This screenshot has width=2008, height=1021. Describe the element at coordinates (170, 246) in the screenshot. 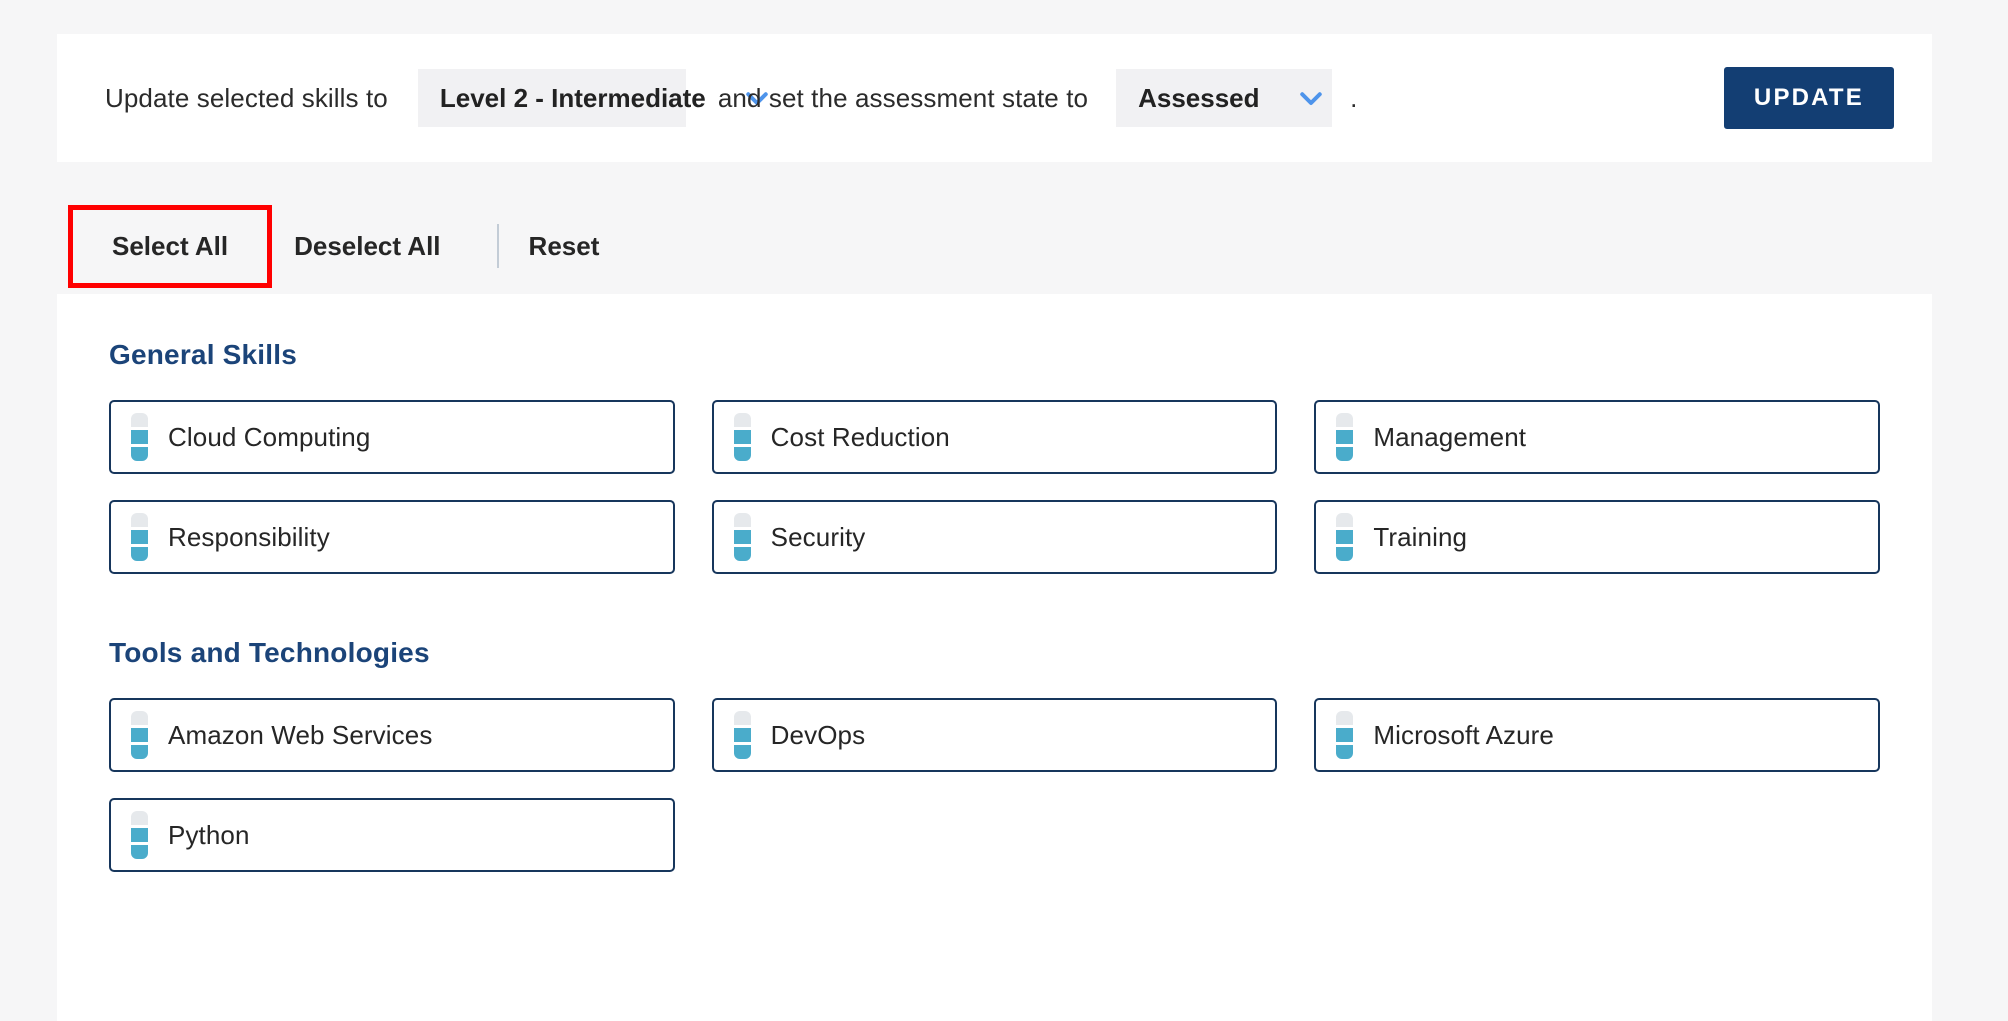

I see `select-all-button: Select All` at that location.